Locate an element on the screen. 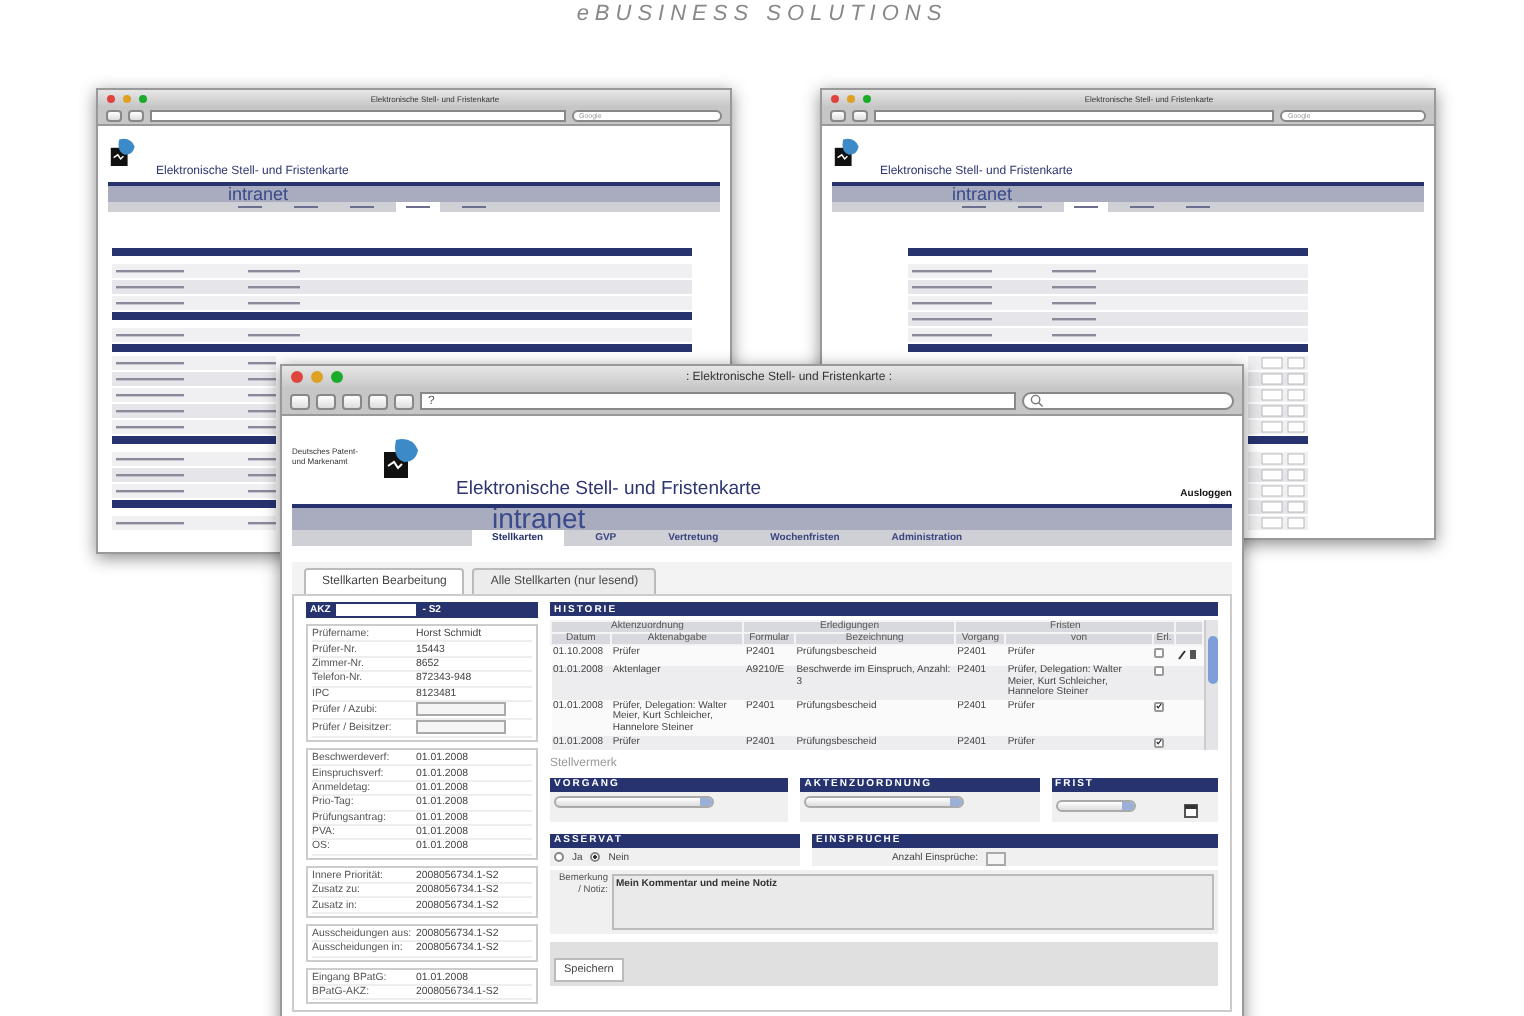 The image size is (1524, 1016). calendar-icon is located at coordinates (1191, 810).